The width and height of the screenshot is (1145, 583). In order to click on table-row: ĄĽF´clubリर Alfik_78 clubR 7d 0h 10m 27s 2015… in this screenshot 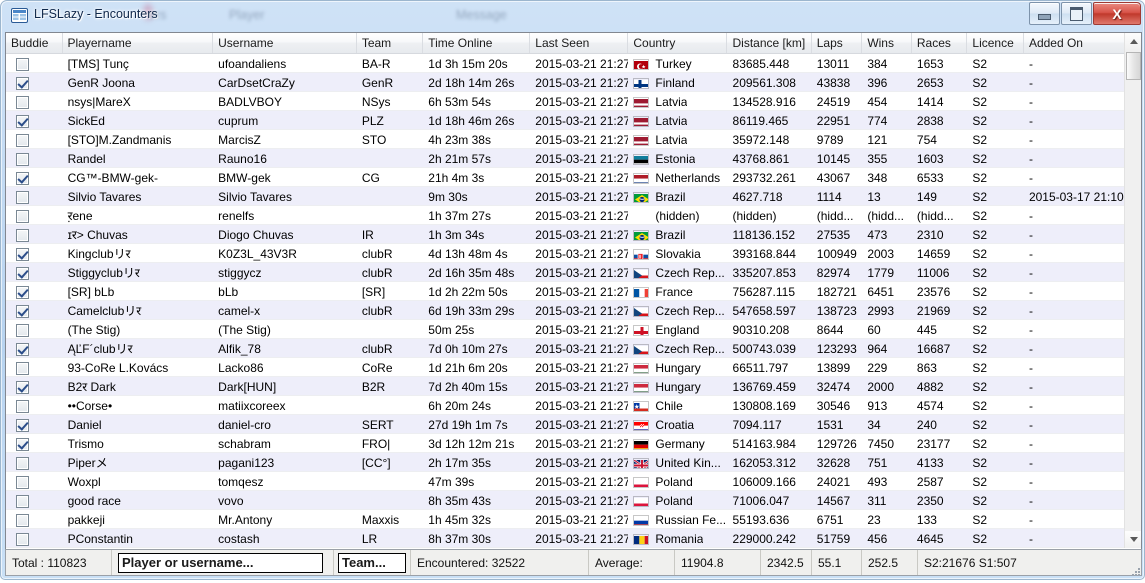, I will do `click(566, 348)`.